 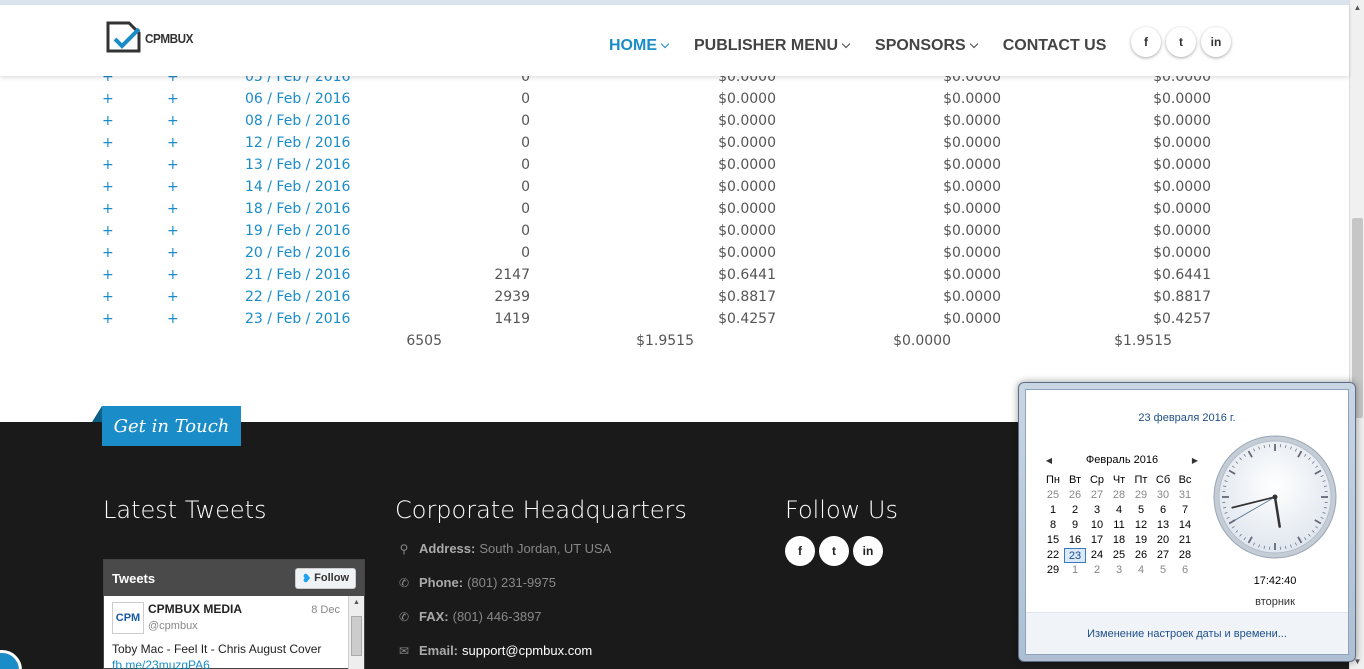 What do you see at coordinates (297, 165) in the screenshot?
I see `row-date-link: 13 / Feb / 2016` at bounding box center [297, 165].